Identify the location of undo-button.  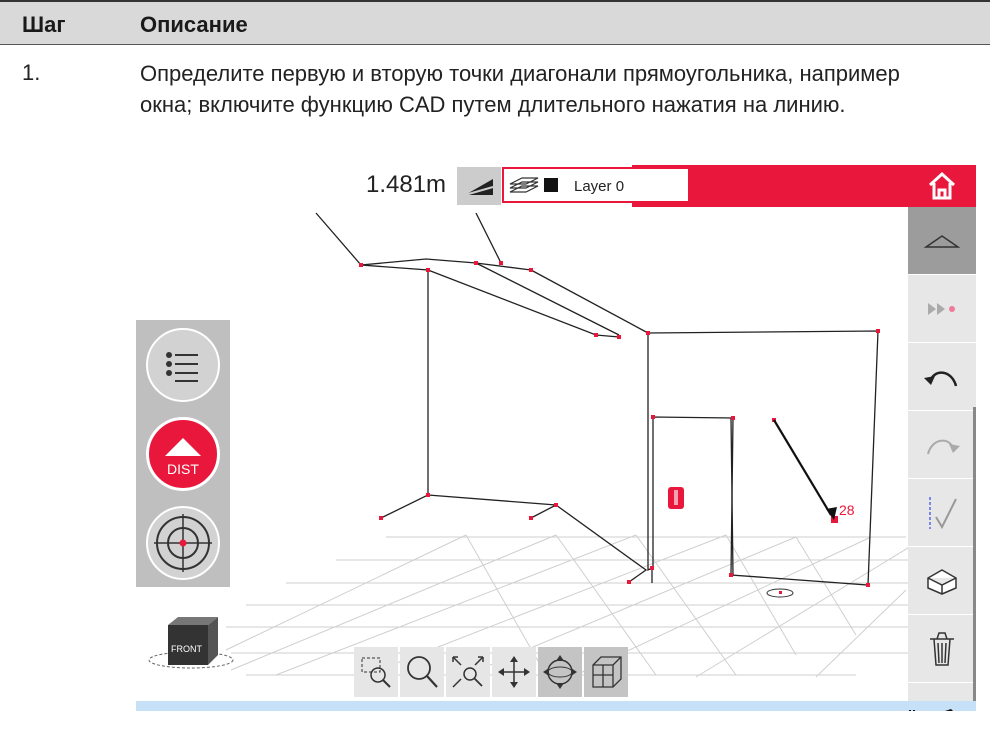
(942, 377).